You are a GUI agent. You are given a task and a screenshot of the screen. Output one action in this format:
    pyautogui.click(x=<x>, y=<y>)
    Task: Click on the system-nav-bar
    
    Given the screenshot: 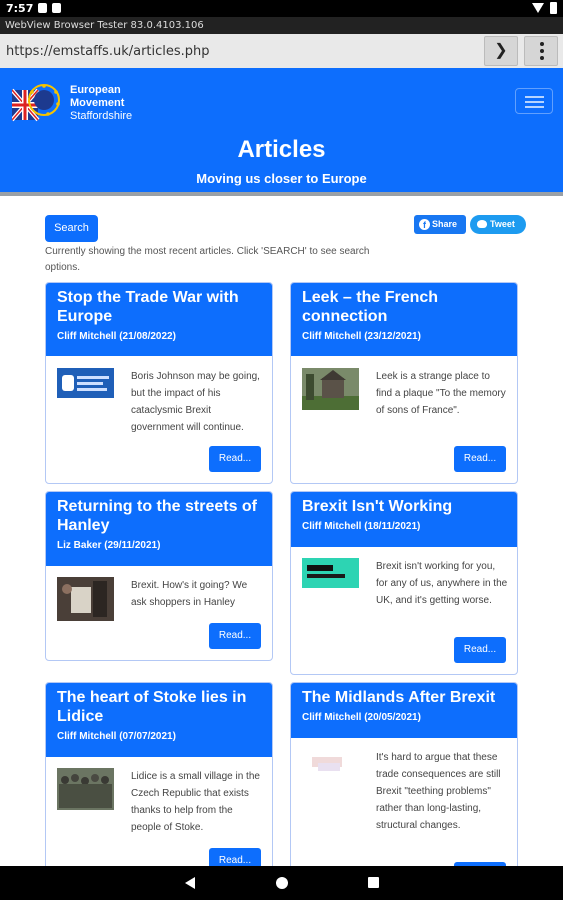 What is the action you would take?
    pyautogui.click(x=281, y=883)
    